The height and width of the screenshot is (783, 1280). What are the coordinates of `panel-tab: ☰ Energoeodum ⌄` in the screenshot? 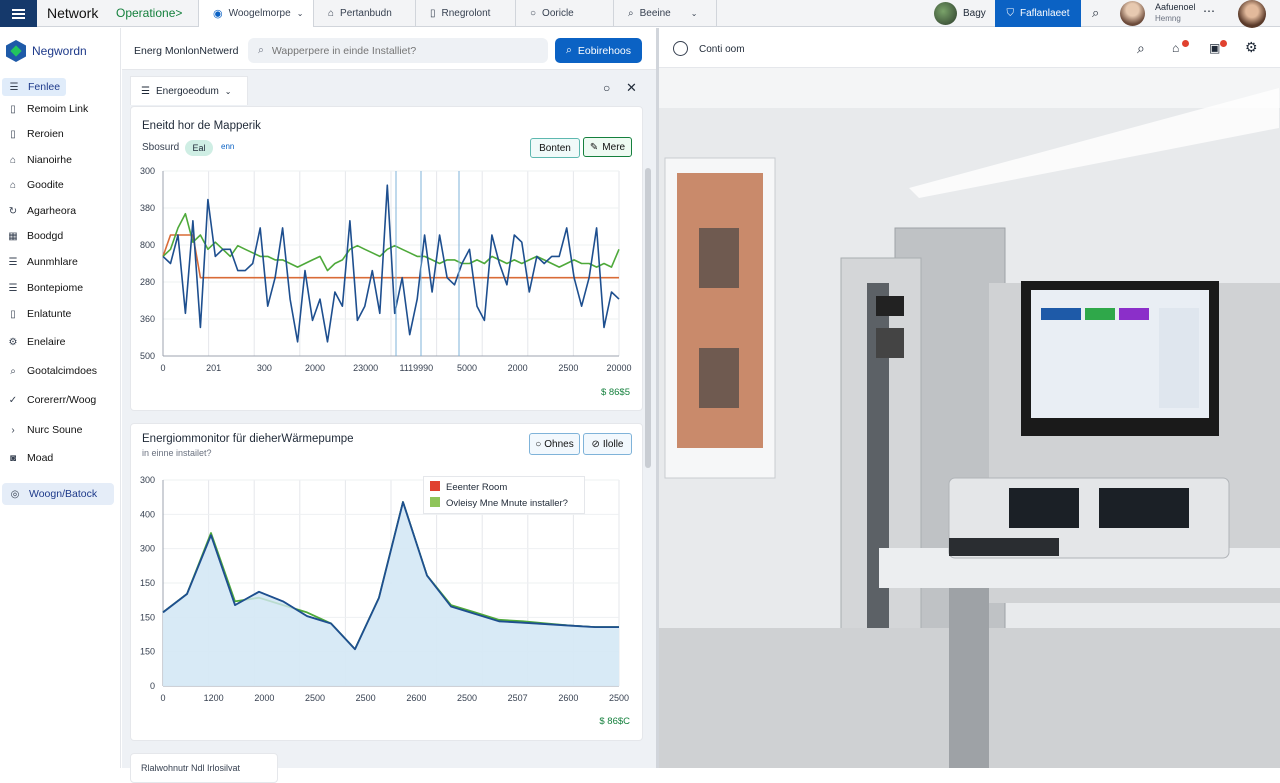 It's located at (189, 90).